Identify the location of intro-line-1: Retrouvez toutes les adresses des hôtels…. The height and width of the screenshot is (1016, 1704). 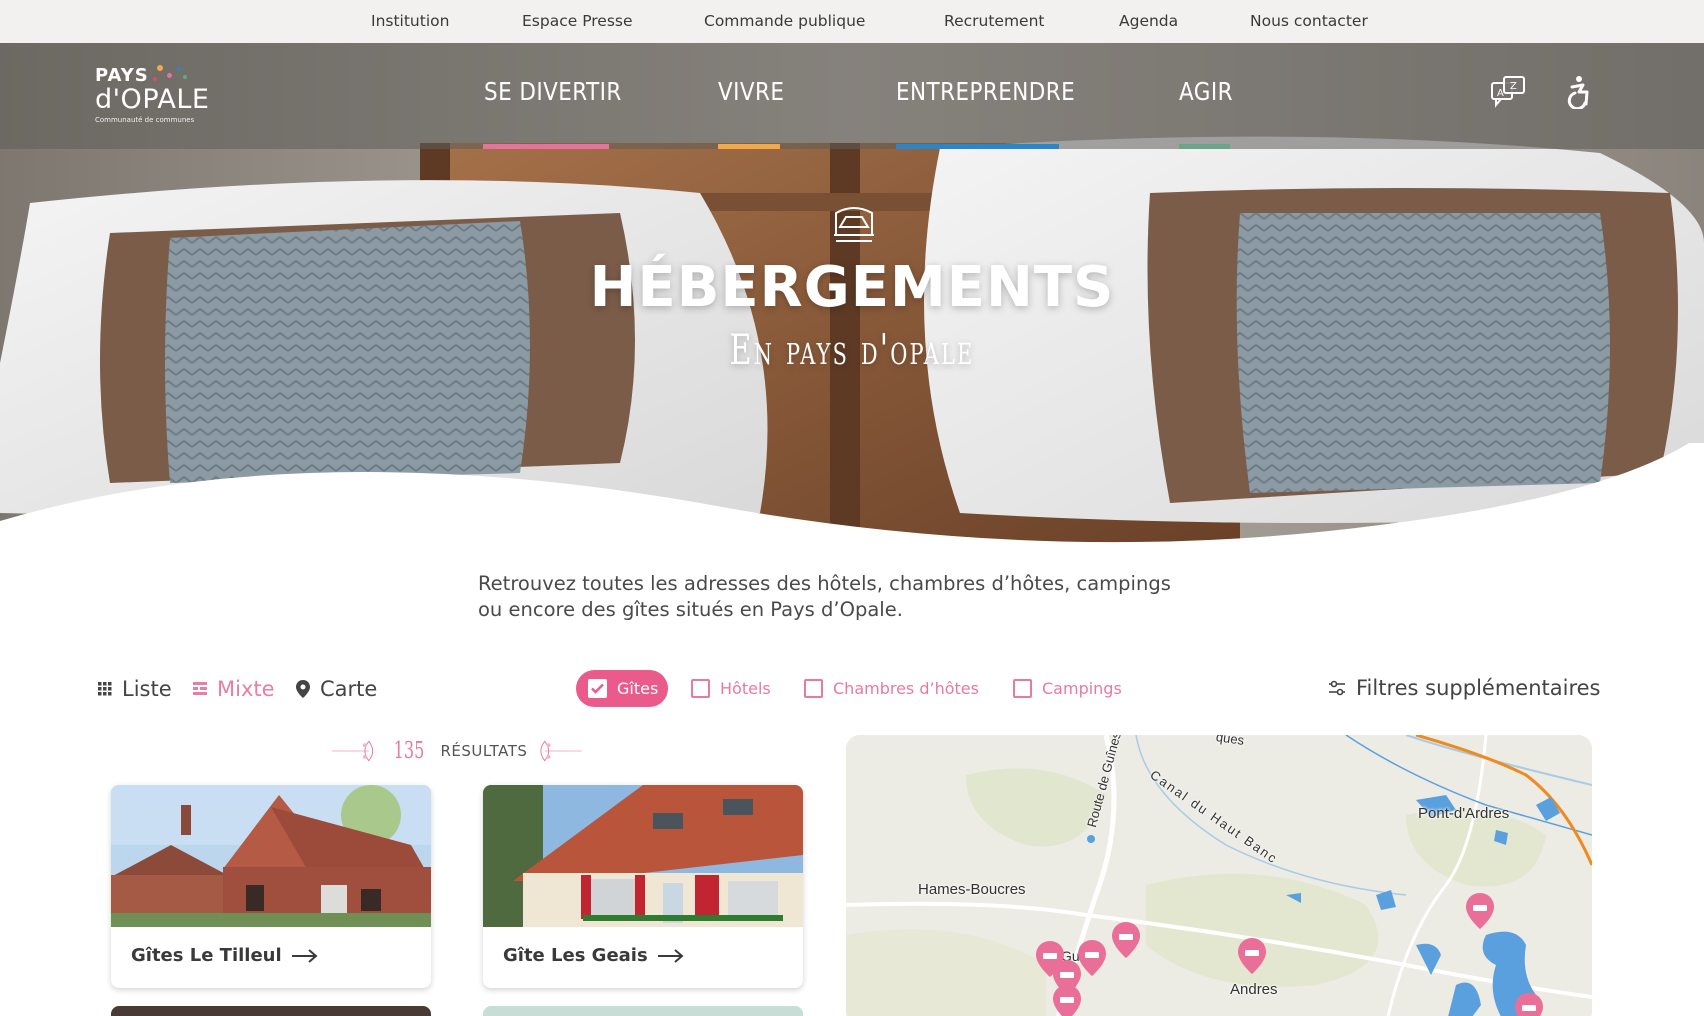
(824, 583).